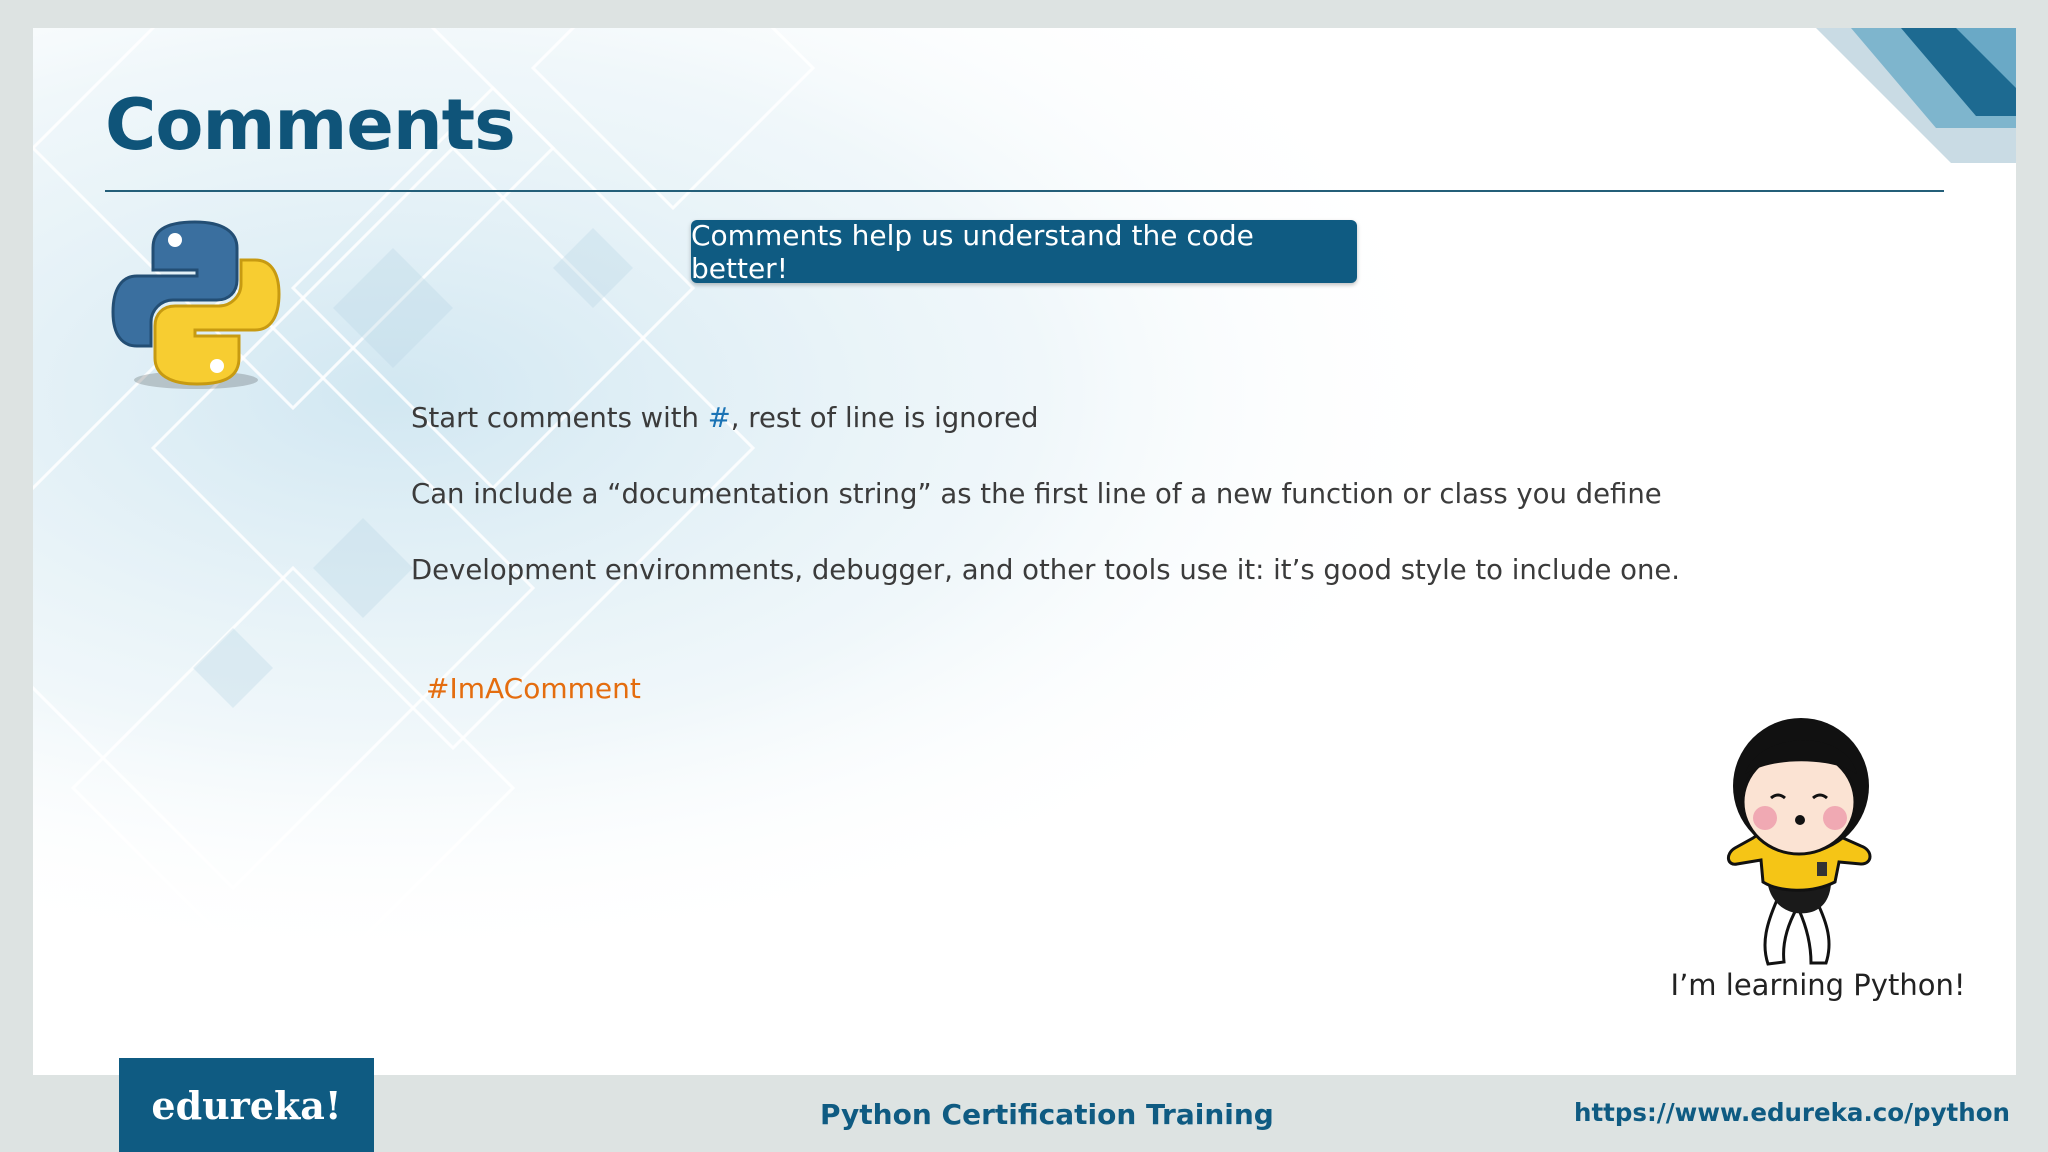 The height and width of the screenshot is (1152, 2048). Describe the element at coordinates (719, 418) in the screenshot. I see `hash-symbol: #` at that location.